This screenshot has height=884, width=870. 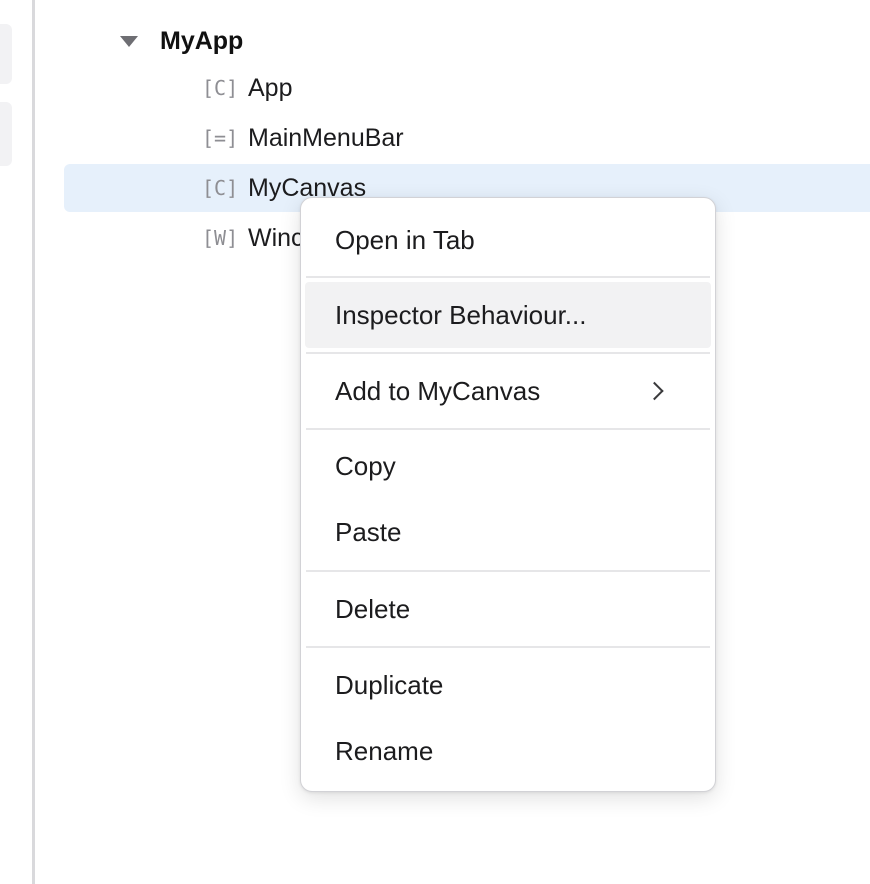 What do you see at coordinates (508, 609) in the screenshot?
I see `menu-item-delete: Delete` at bounding box center [508, 609].